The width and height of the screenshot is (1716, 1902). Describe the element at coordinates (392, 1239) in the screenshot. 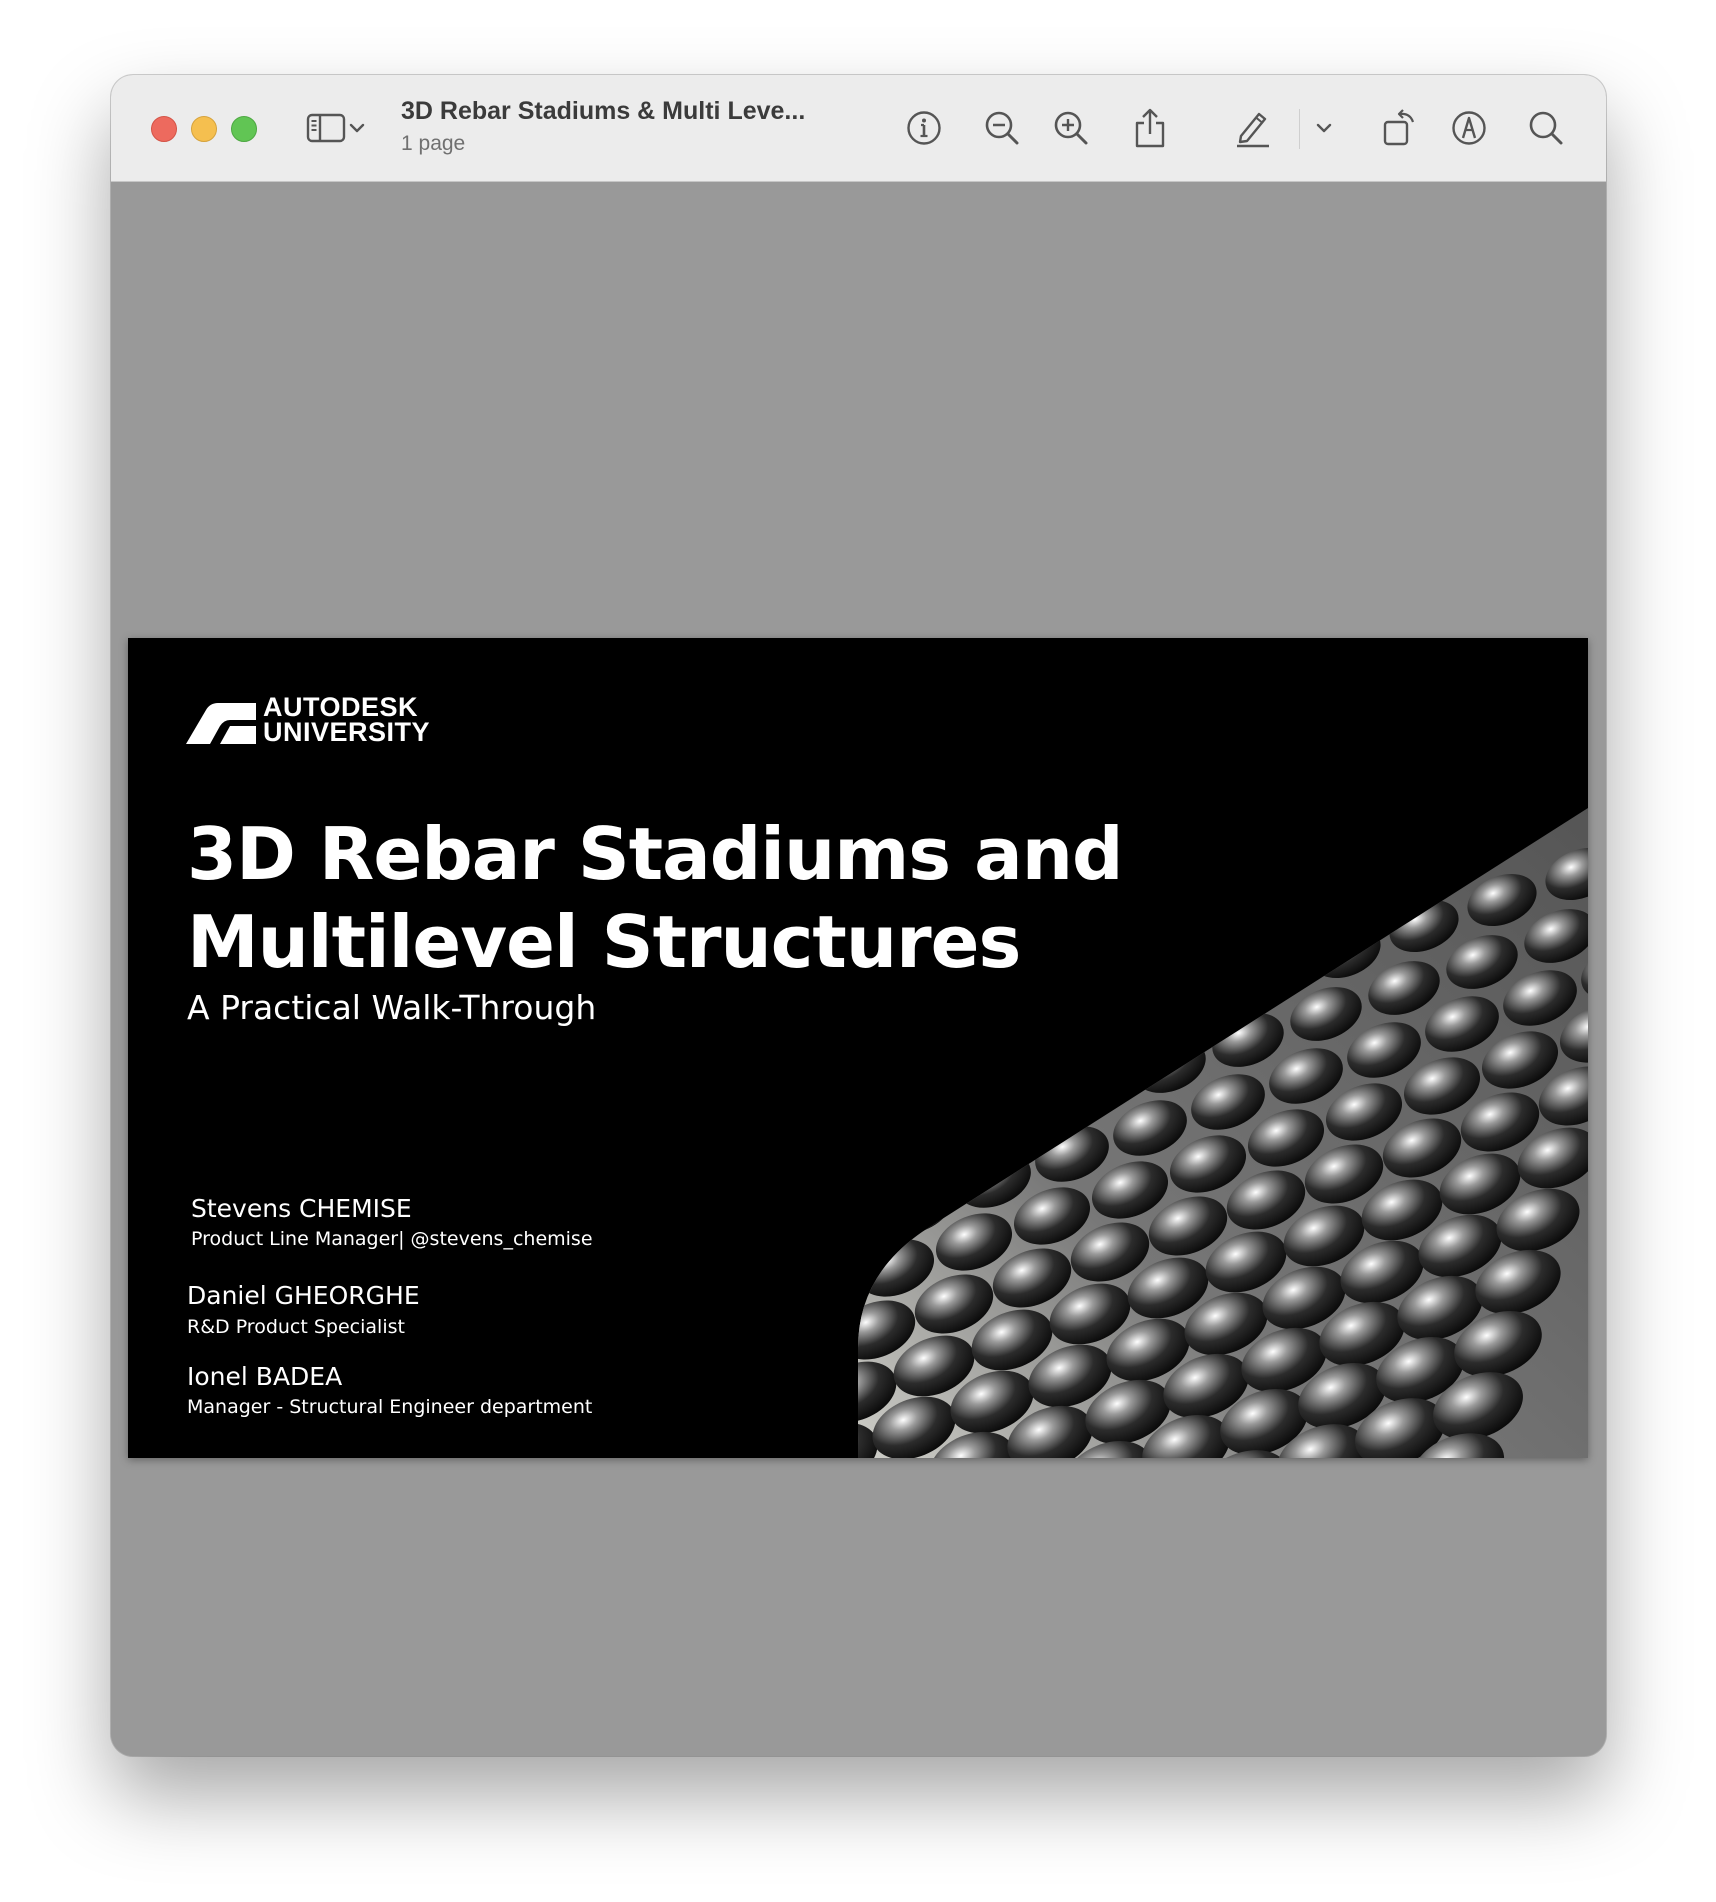

I see `presenter-role: Product Line Manager| @stevens_chemise` at that location.